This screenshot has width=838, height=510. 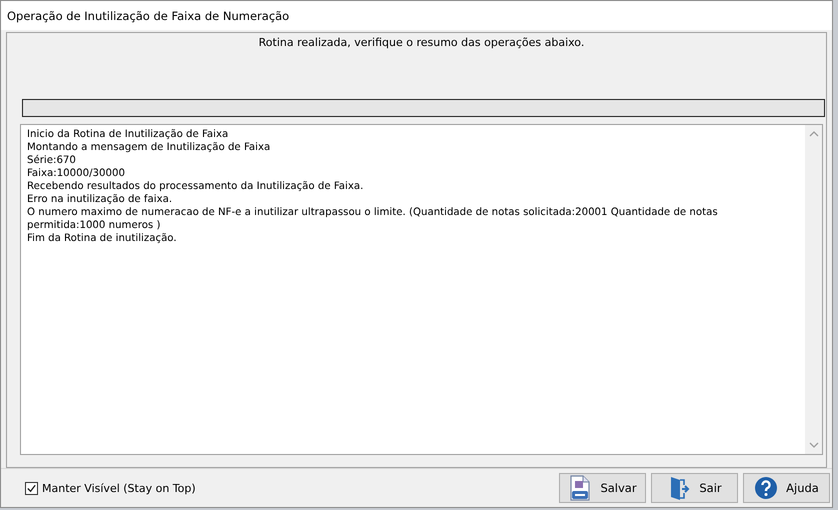 I want to click on checkbox, so click(x=31, y=488).